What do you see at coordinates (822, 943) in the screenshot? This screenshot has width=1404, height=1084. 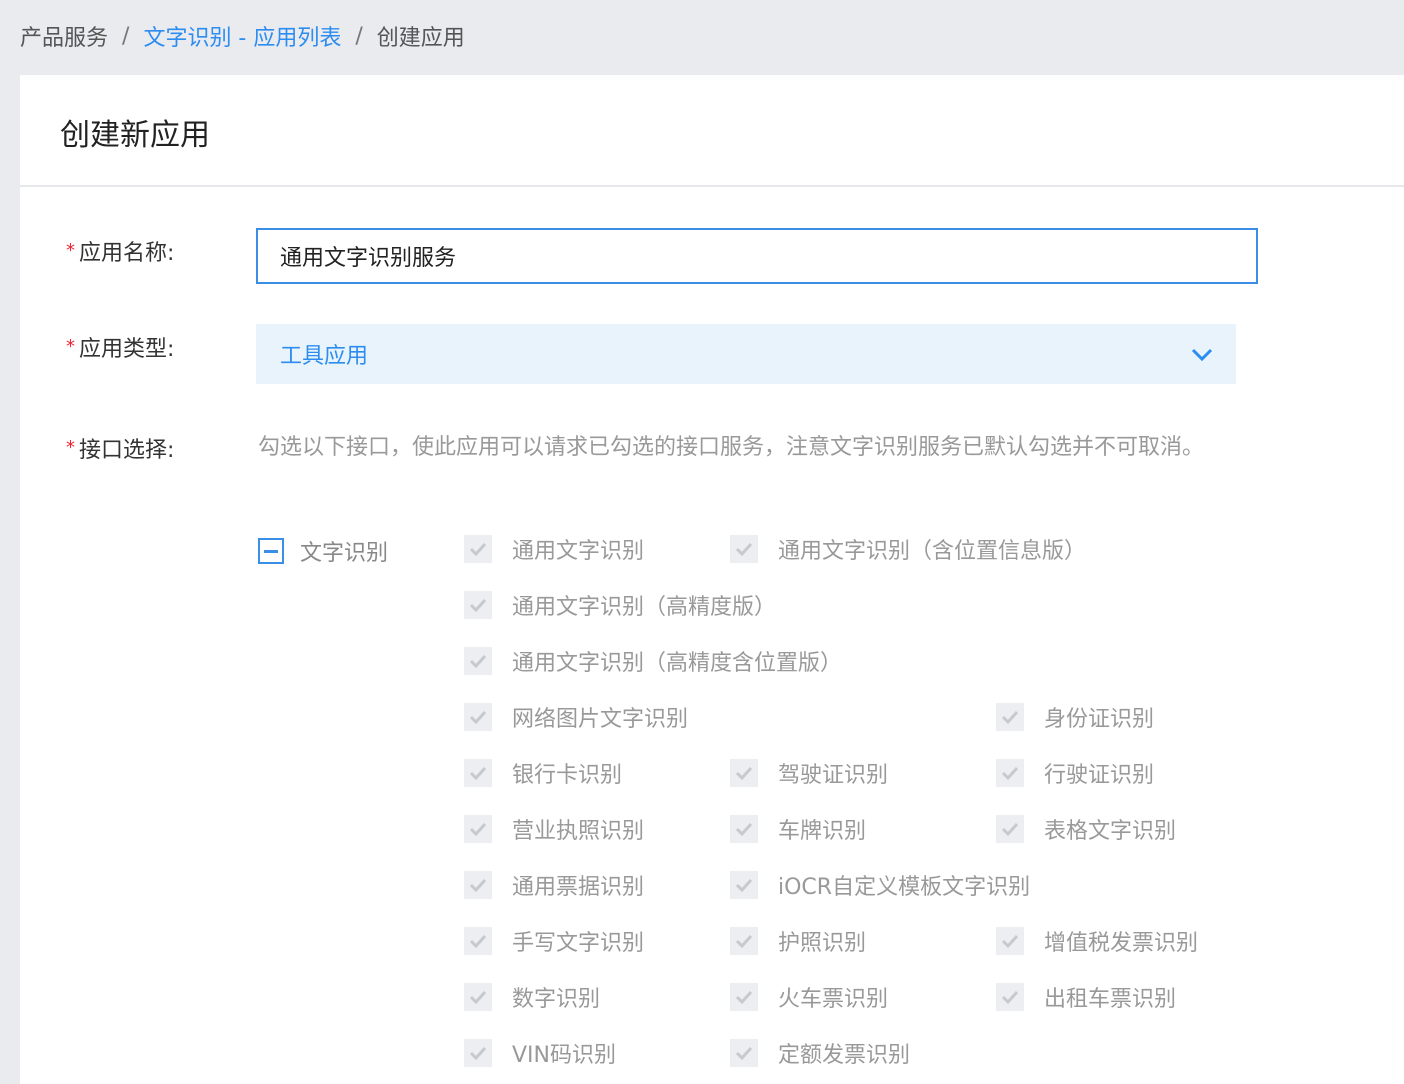 I see `api-checkbox-label: 护照识别` at bounding box center [822, 943].